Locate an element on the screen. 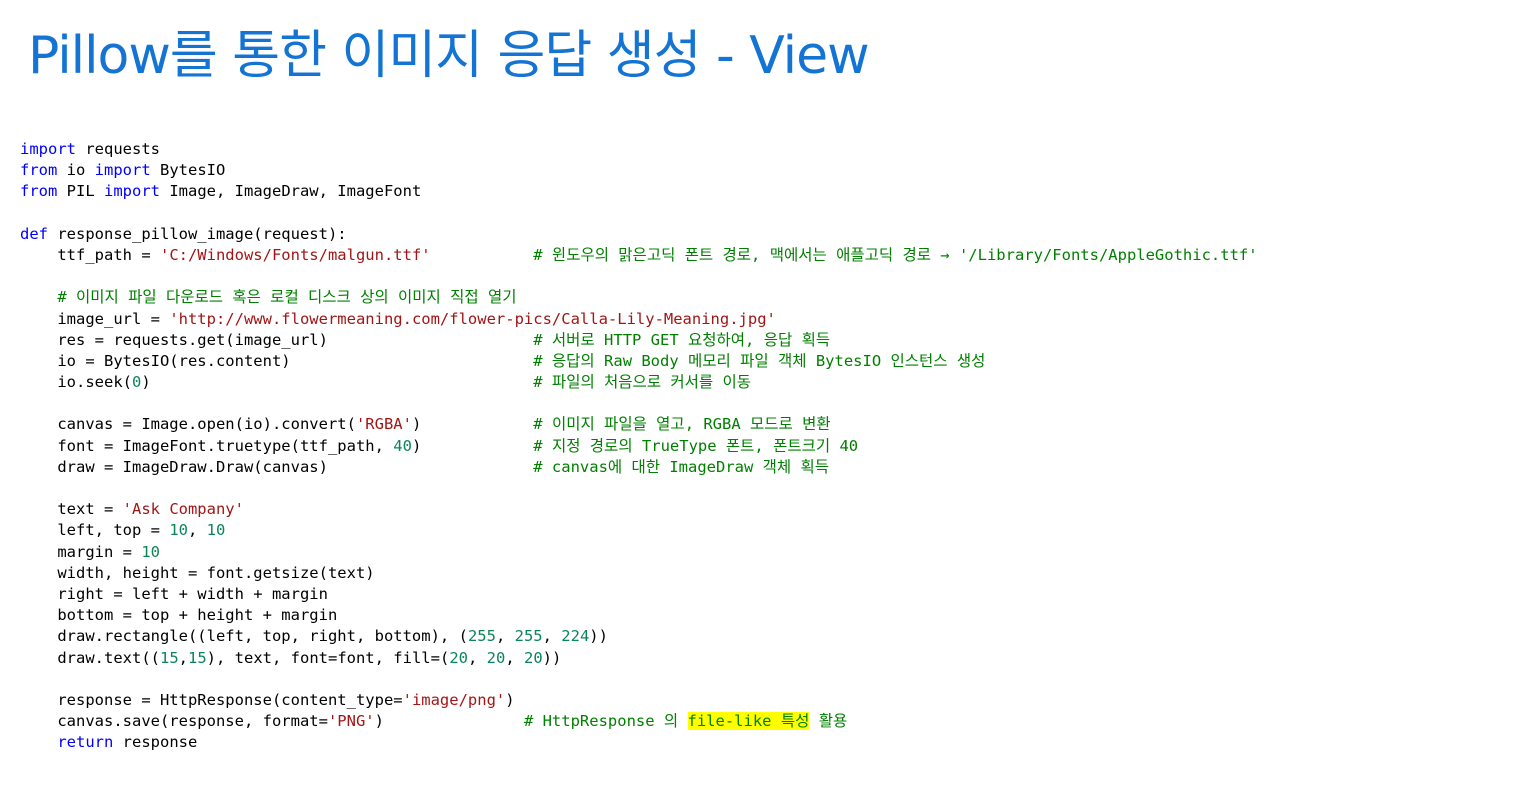 The height and width of the screenshot is (810, 1525). code-text: canvas = Image.open(io).convert( is located at coordinates (188, 424).